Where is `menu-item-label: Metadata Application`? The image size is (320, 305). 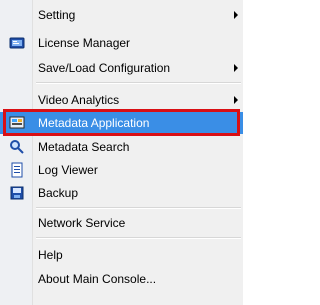 menu-item-label: Metadata Application is located at coordinates (94, 123).